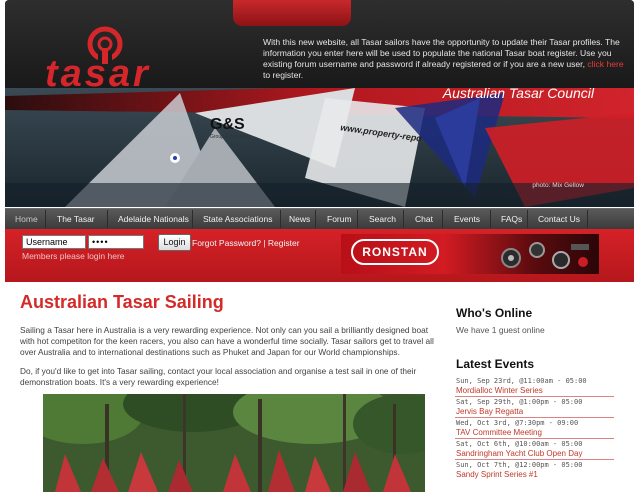 Image resolution: width=639 pixels, height=492 pixels. What do you see at coordinates (497, 474) in the screenshot?
I see `event-title-link: Sandy Sprint Series #1` at bounding box center [497, 474].